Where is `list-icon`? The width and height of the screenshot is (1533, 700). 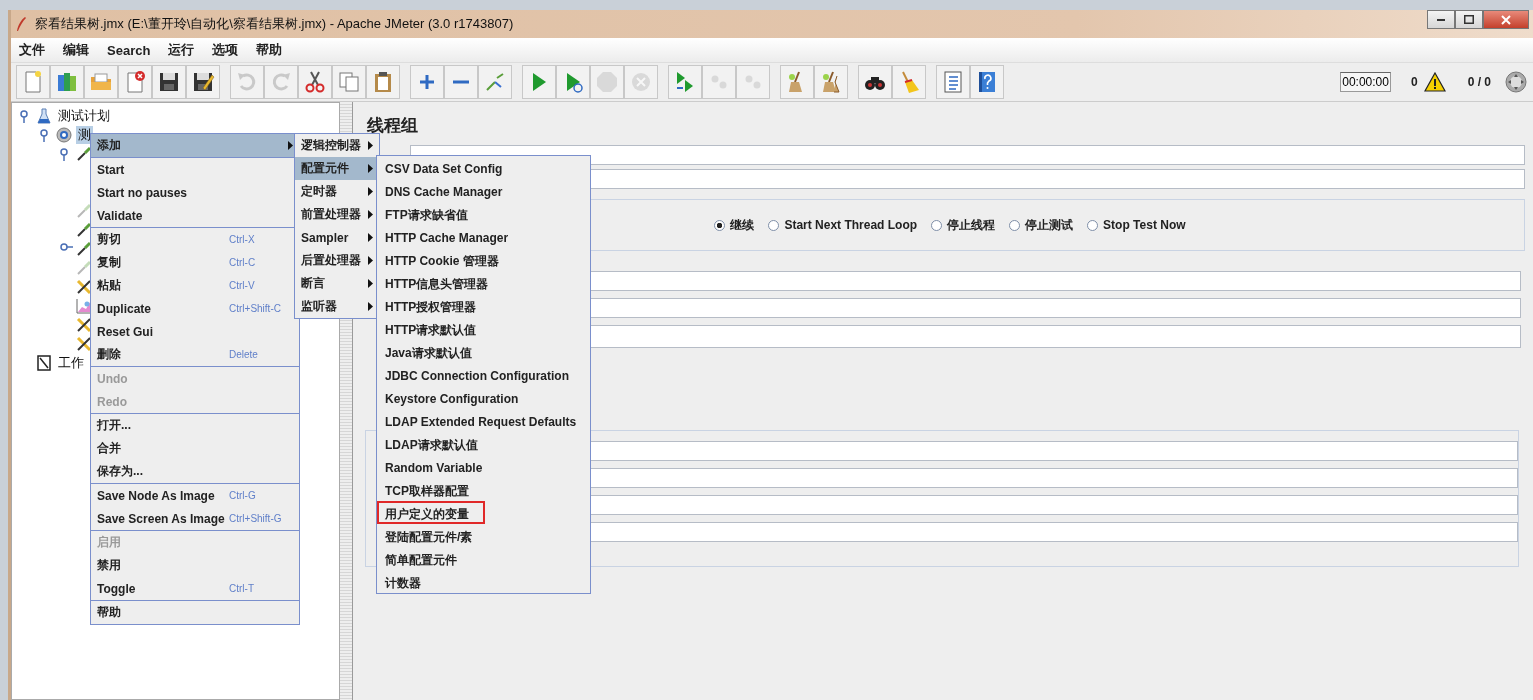
list-icon is located at coordinates (953, 82).